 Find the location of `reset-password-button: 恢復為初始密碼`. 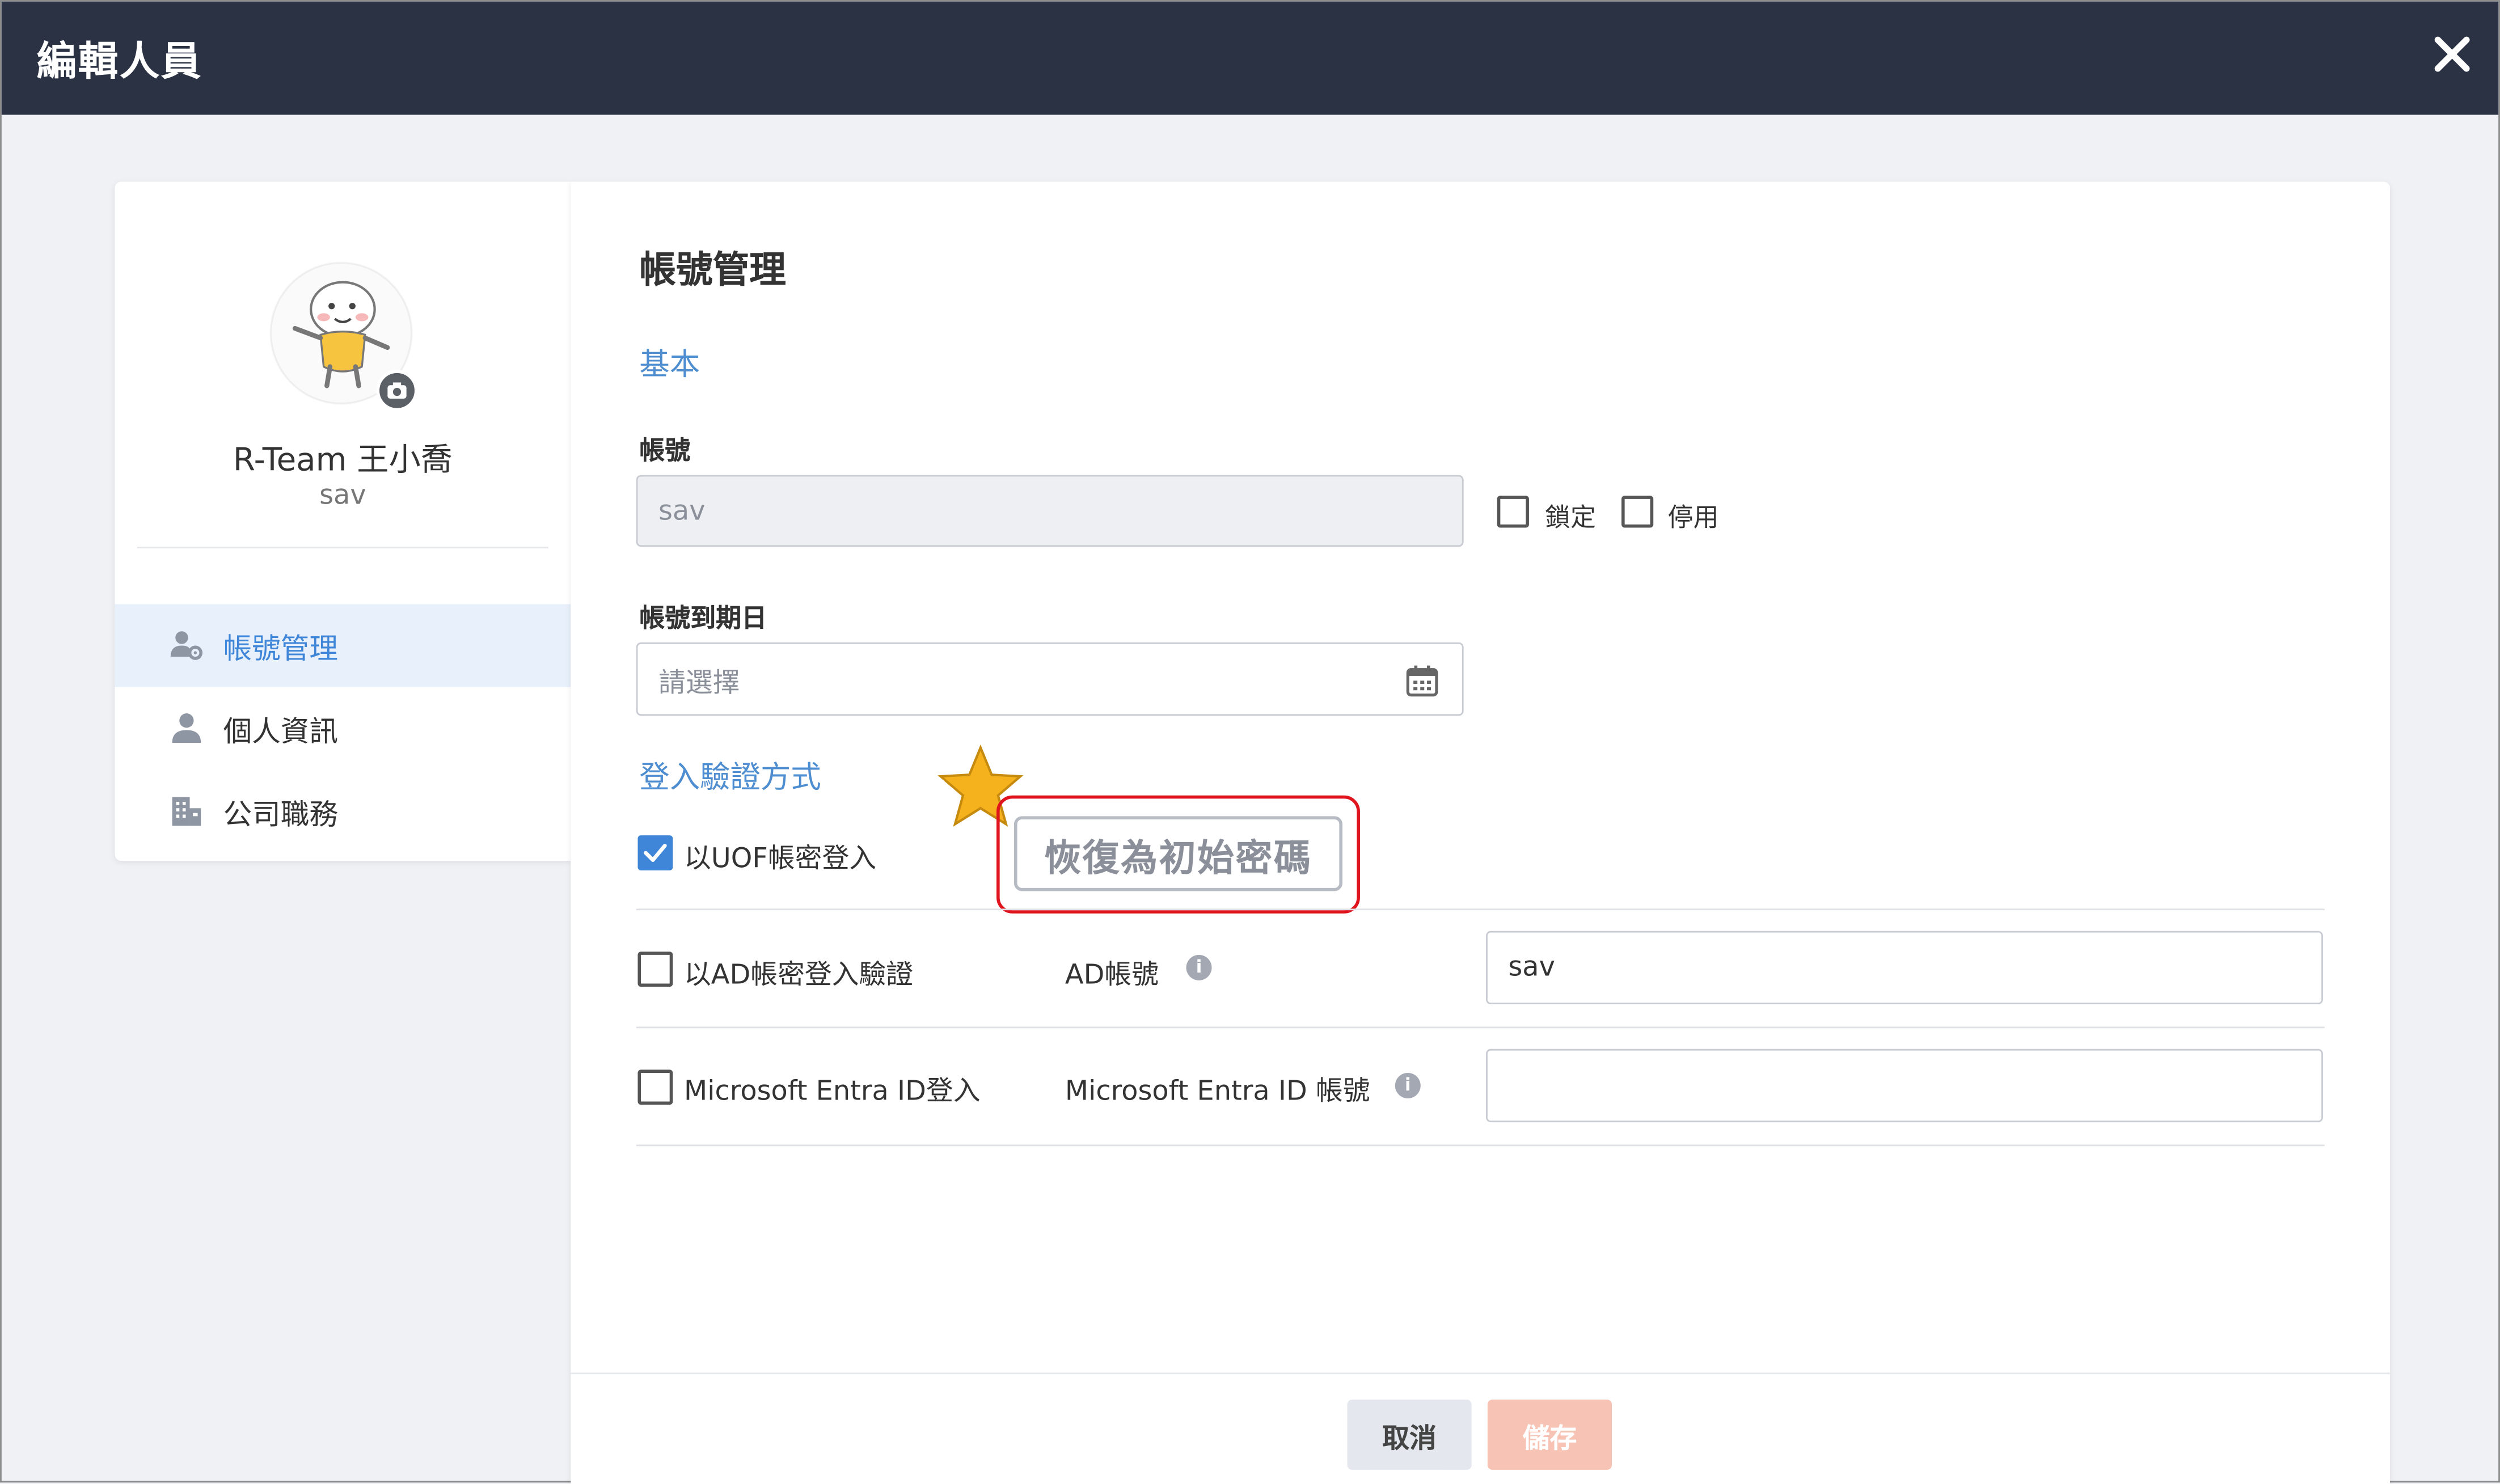

reset-password-button: 恢復為初始密碼 is located at coordinates (1178, 853).